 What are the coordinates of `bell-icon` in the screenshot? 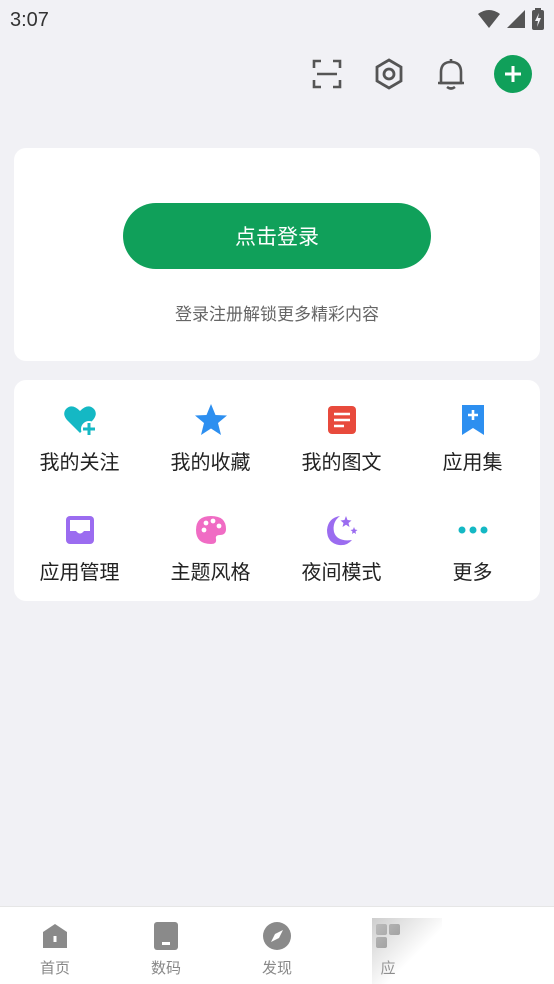 It's located at (451, 74).